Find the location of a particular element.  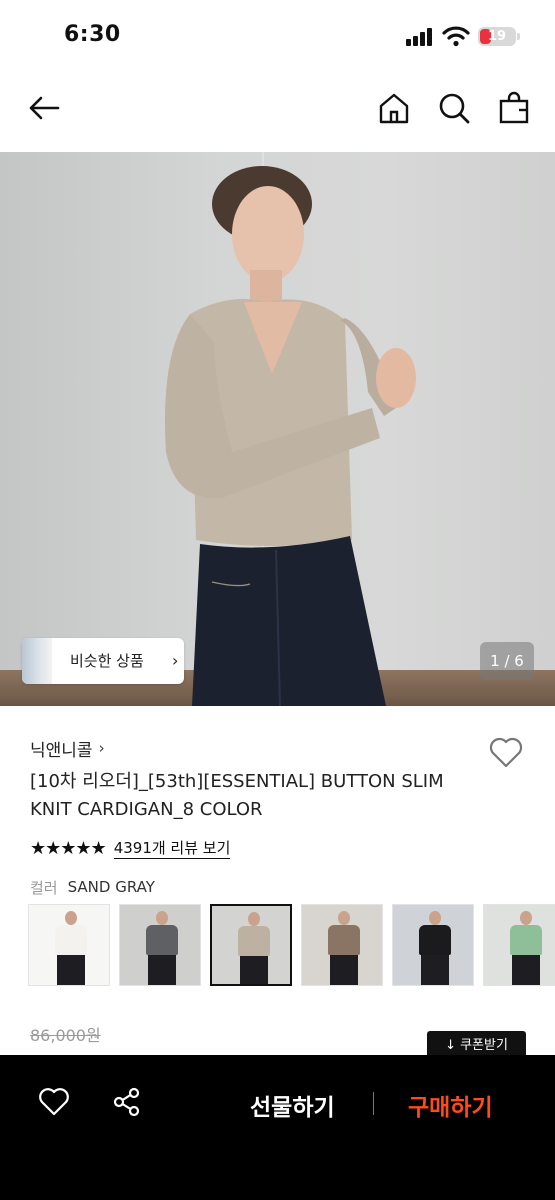

battery-icon: 19 is located at coordinates (497, 36).